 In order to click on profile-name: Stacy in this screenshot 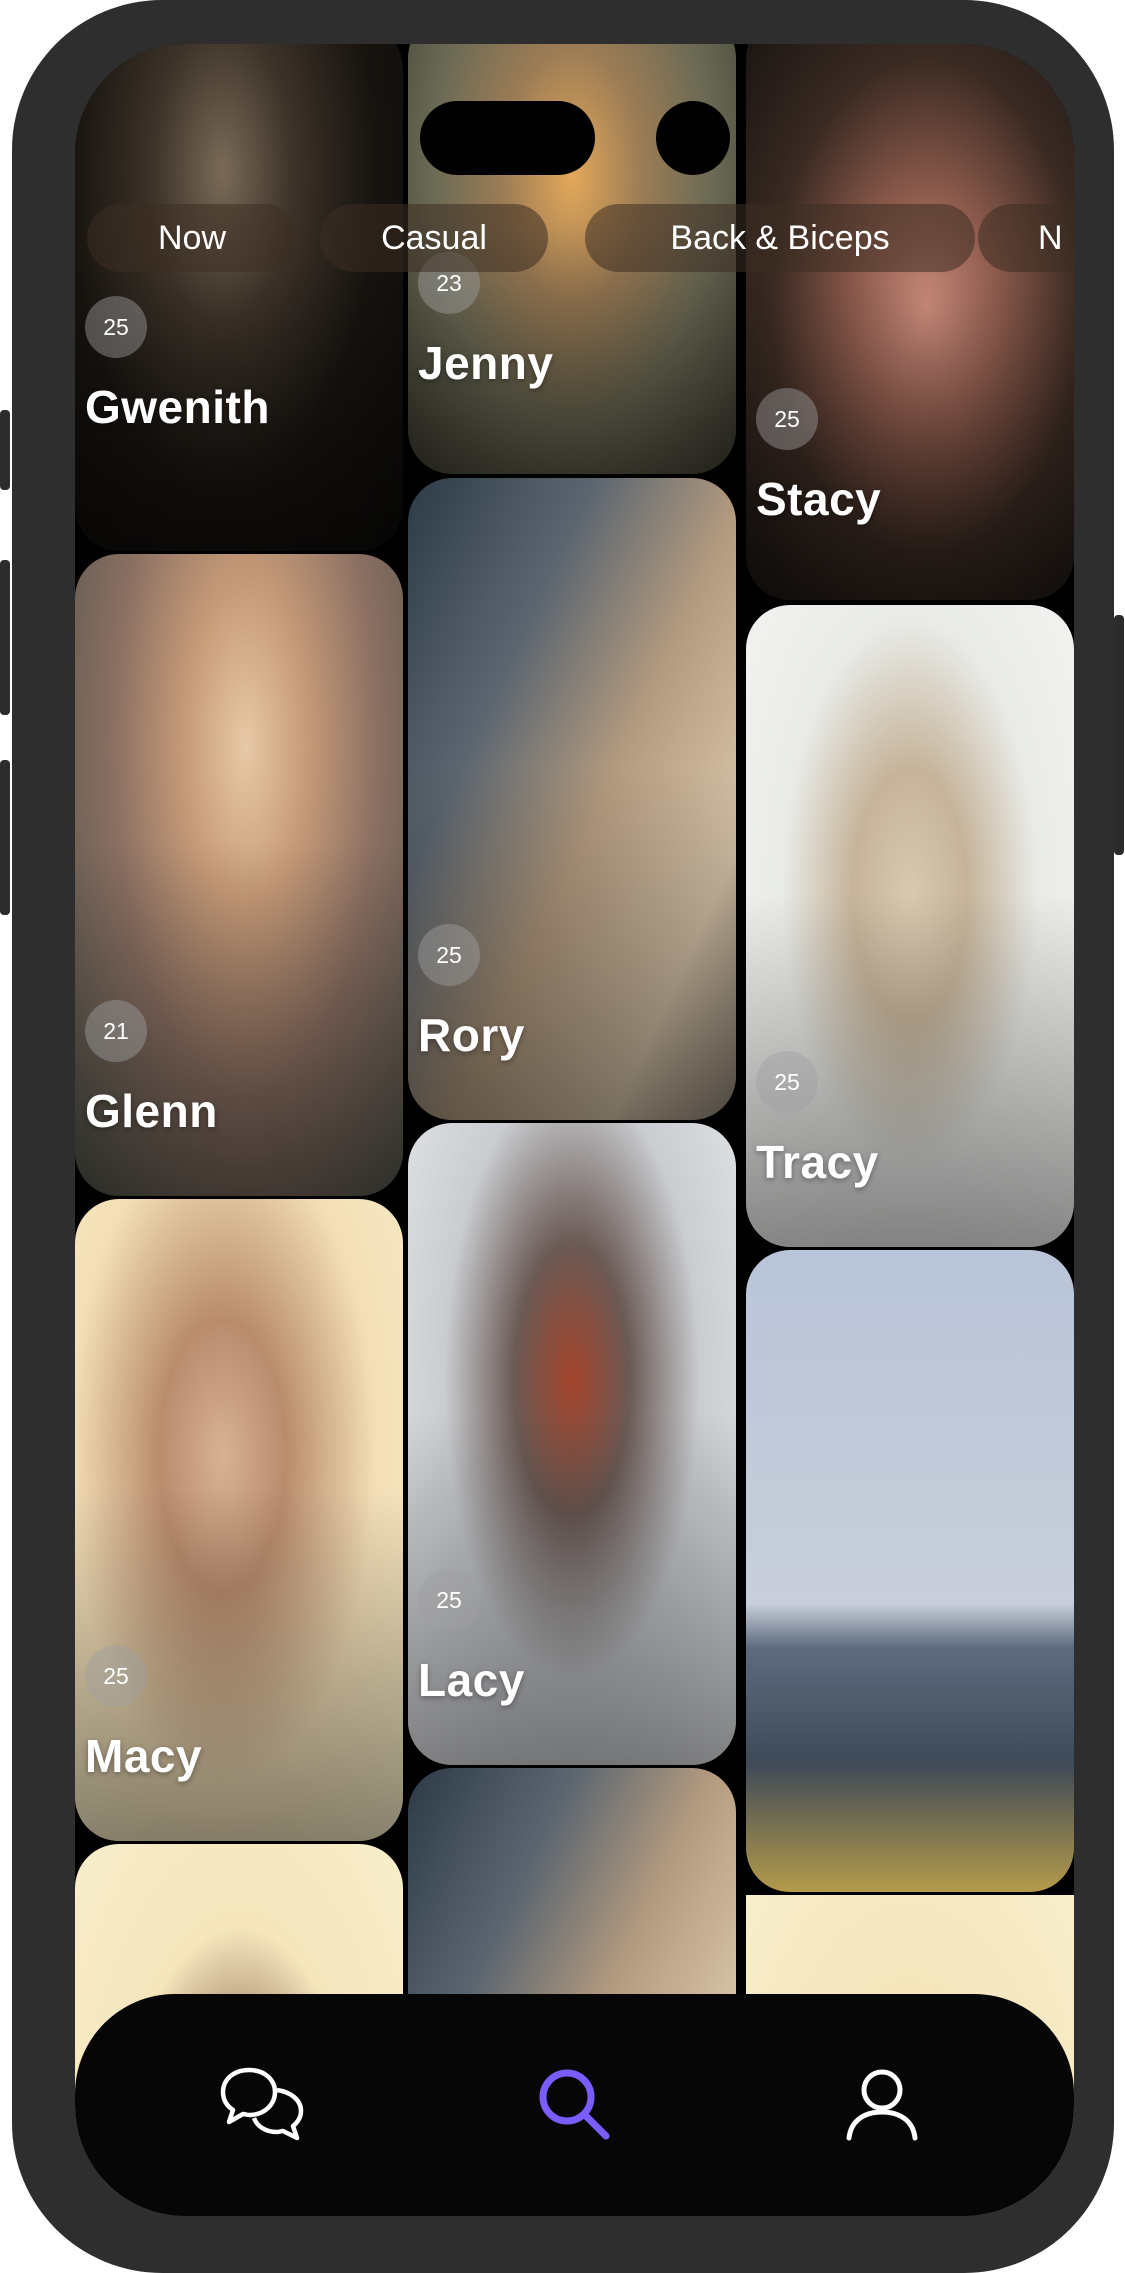, I will do `click(819, 499)`.